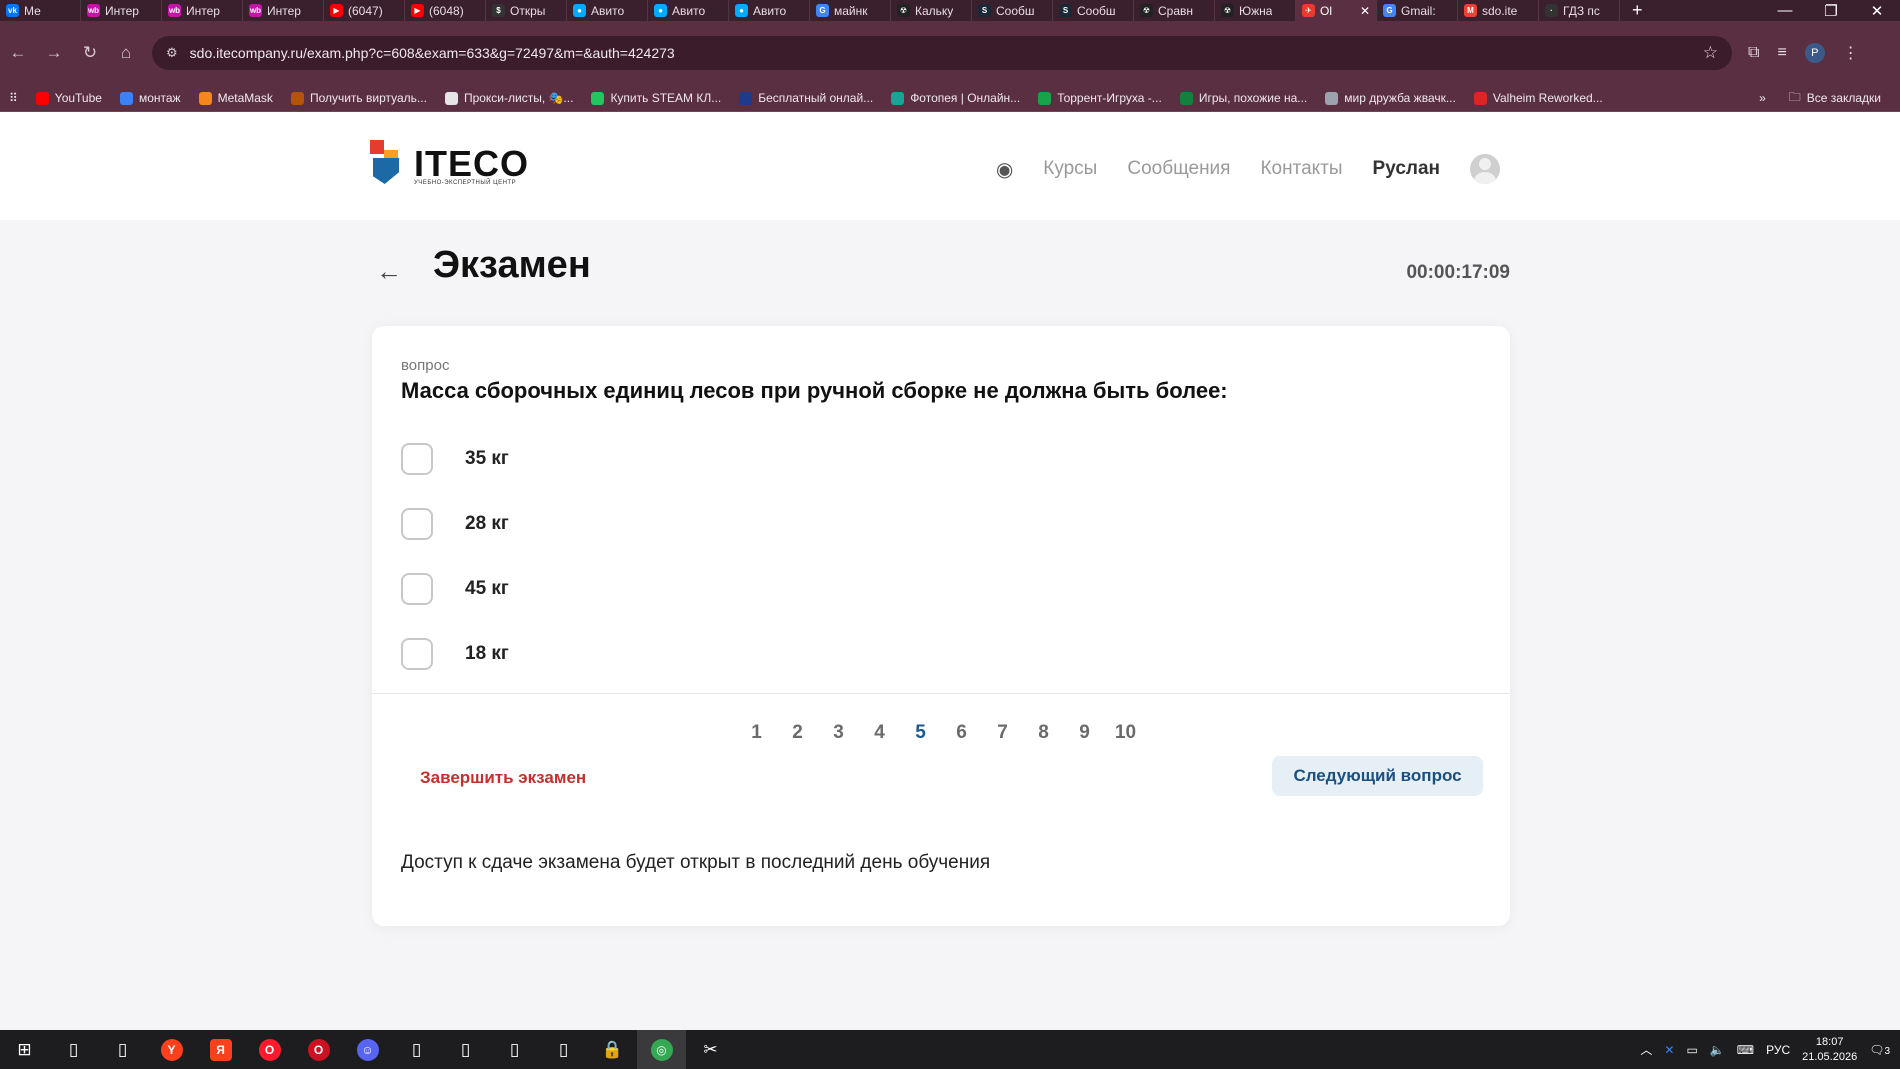 This screenshot has width=1900, height=1069. What do you see at coordinates (1745, 1050) in the screenshot?
I see `keyboard-icon: ⌨` at bounding box center [1745, 1050].